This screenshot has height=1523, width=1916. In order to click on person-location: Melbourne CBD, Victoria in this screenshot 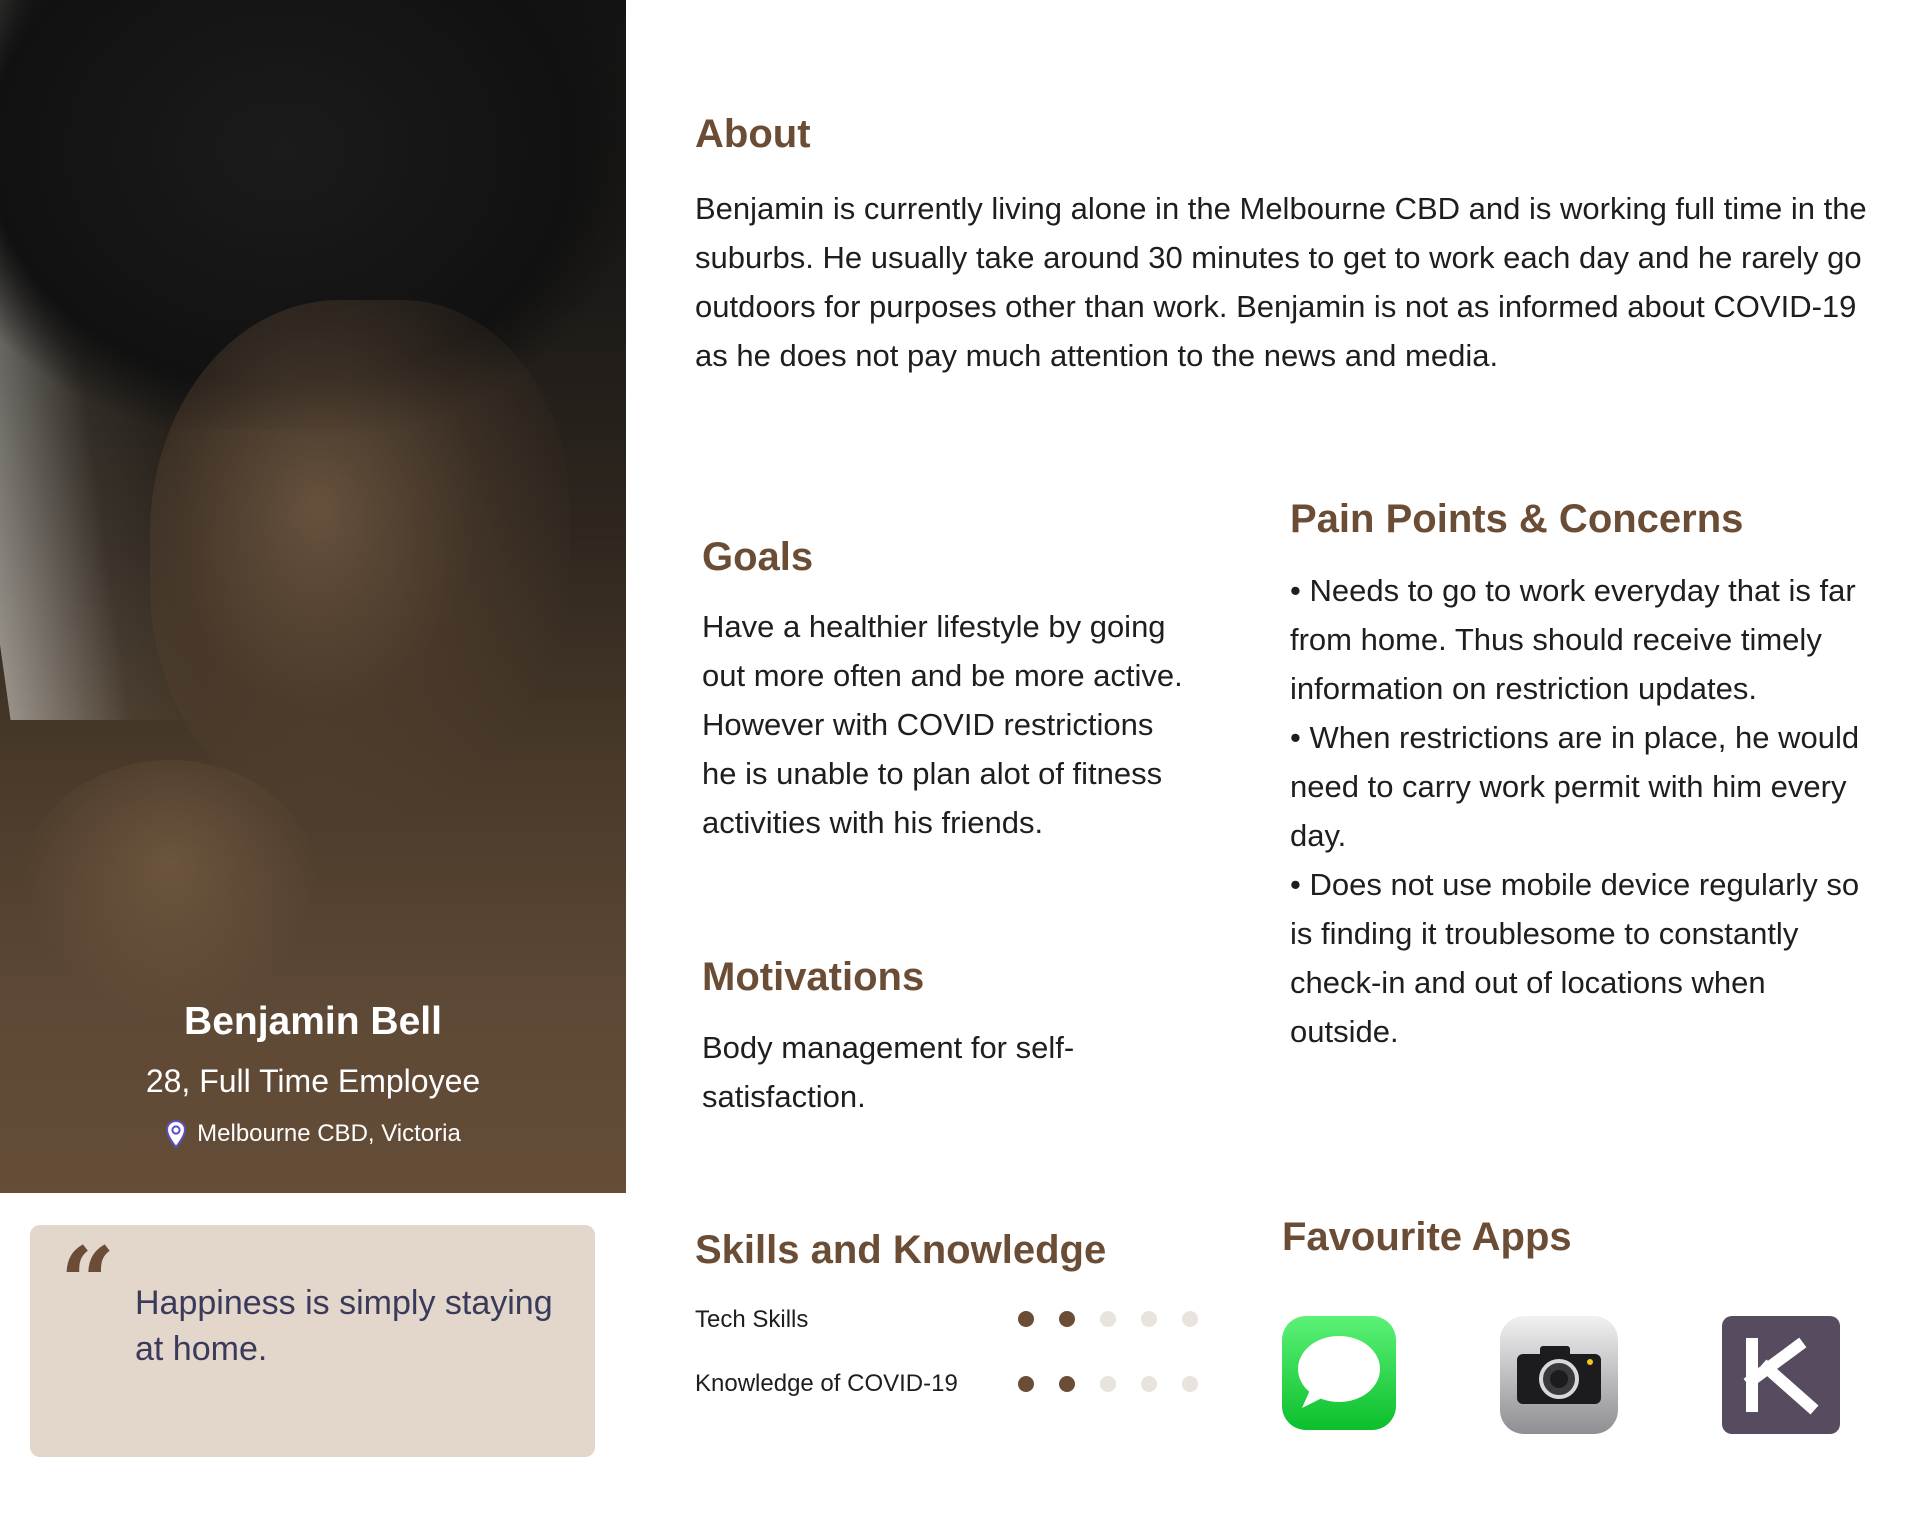, I will do `click(313, 1134)`.